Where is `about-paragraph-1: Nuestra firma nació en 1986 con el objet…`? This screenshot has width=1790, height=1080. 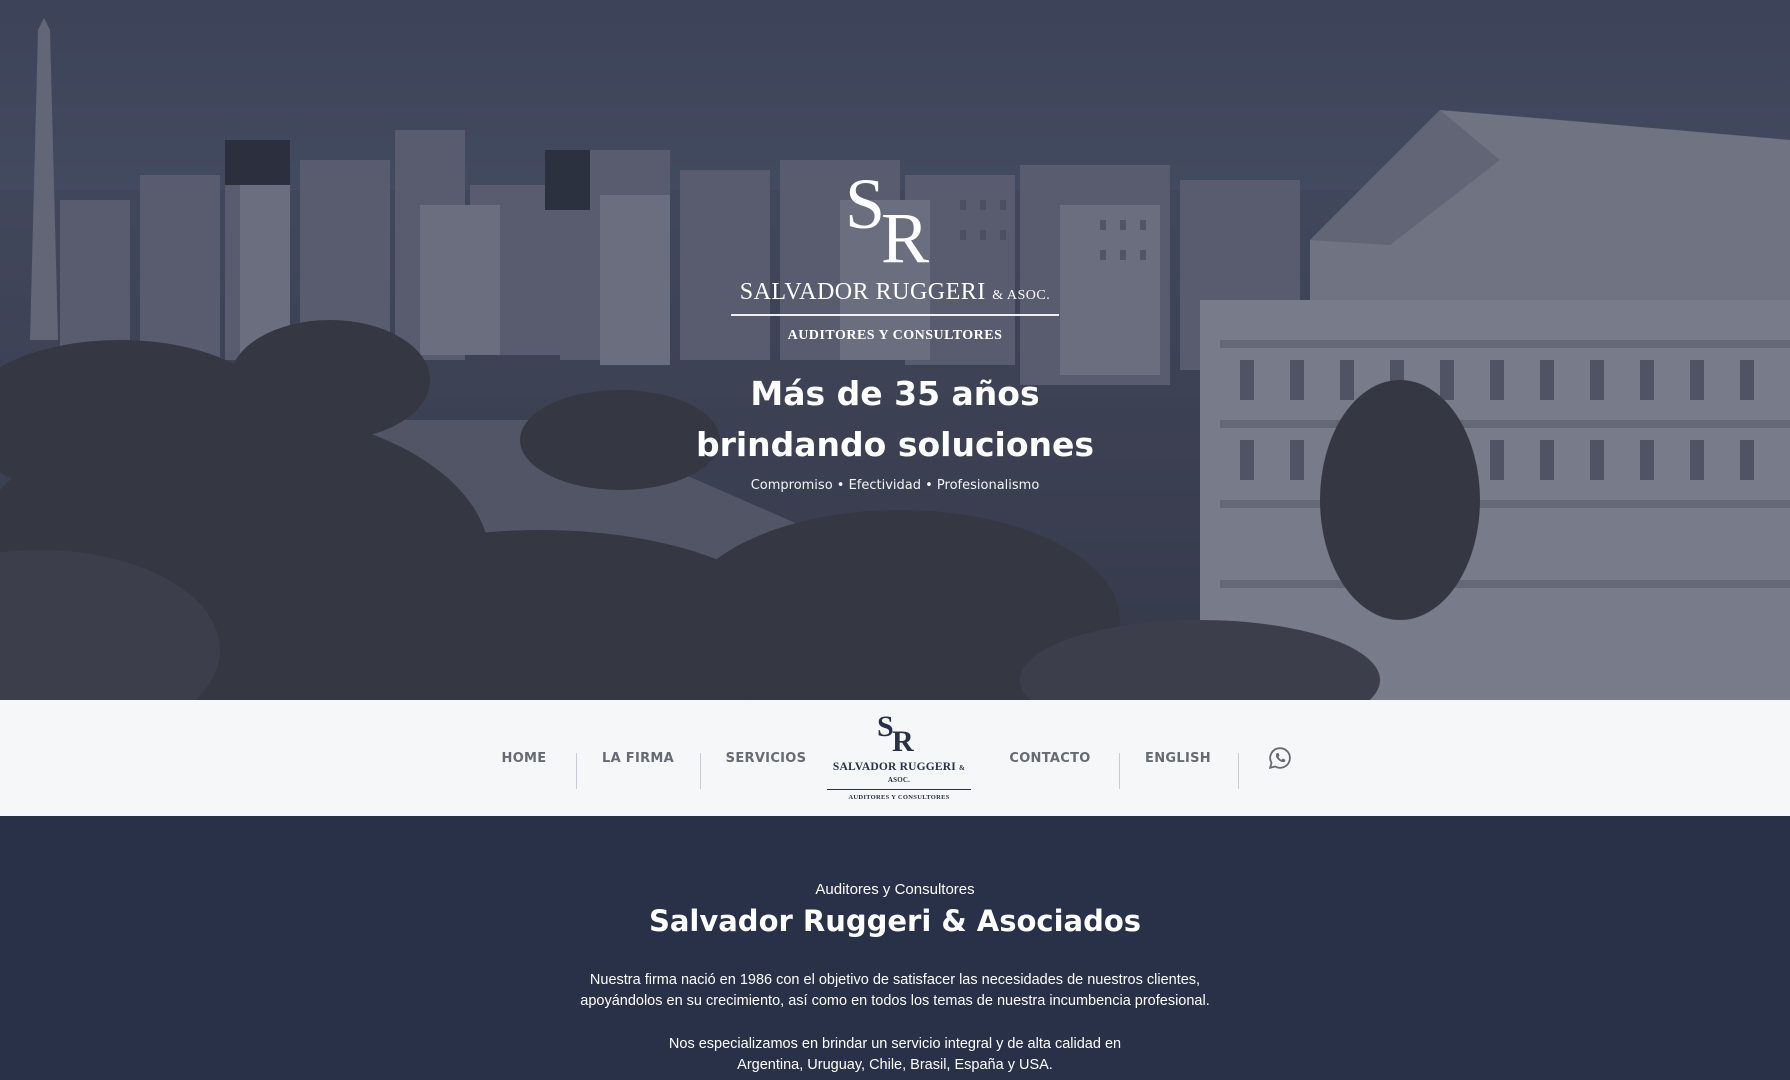
about-paragraph-1: Nuestra firma nació en 1986 con el objet… is located at coordinates (895, 991).